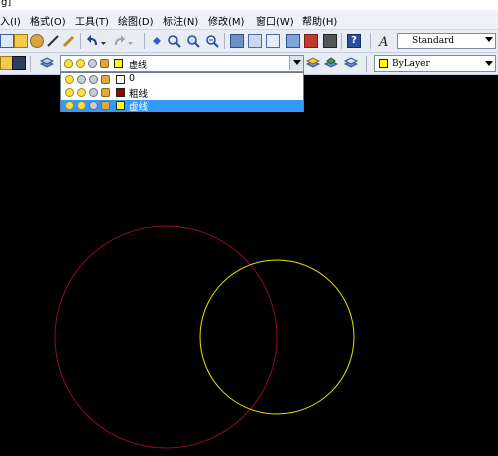 Image resolution: width=498 pixels, height=456 pixels. Describe the element at coordinates (330, 41) in the screenshot. I see `calculator-icon` at that location.